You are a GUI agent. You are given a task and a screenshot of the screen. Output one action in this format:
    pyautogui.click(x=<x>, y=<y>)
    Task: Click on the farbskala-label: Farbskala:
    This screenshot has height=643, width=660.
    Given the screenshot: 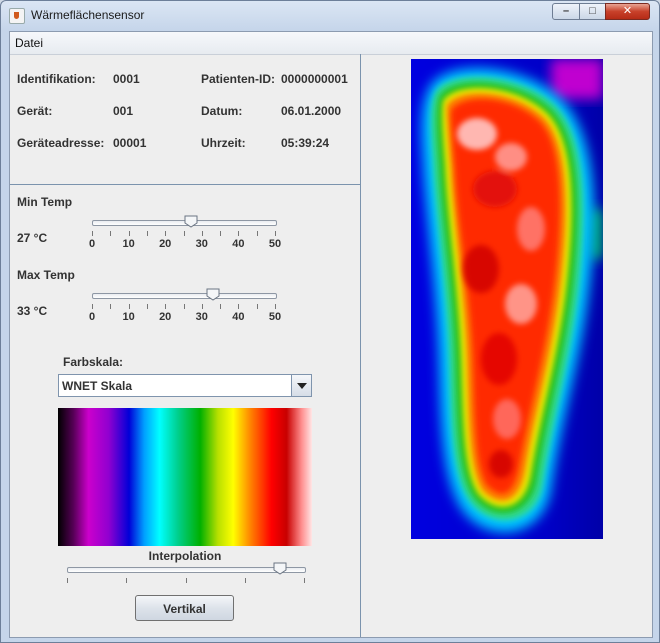 What is the action you would take?
    pyautogui.click(x=93, y=362)
    